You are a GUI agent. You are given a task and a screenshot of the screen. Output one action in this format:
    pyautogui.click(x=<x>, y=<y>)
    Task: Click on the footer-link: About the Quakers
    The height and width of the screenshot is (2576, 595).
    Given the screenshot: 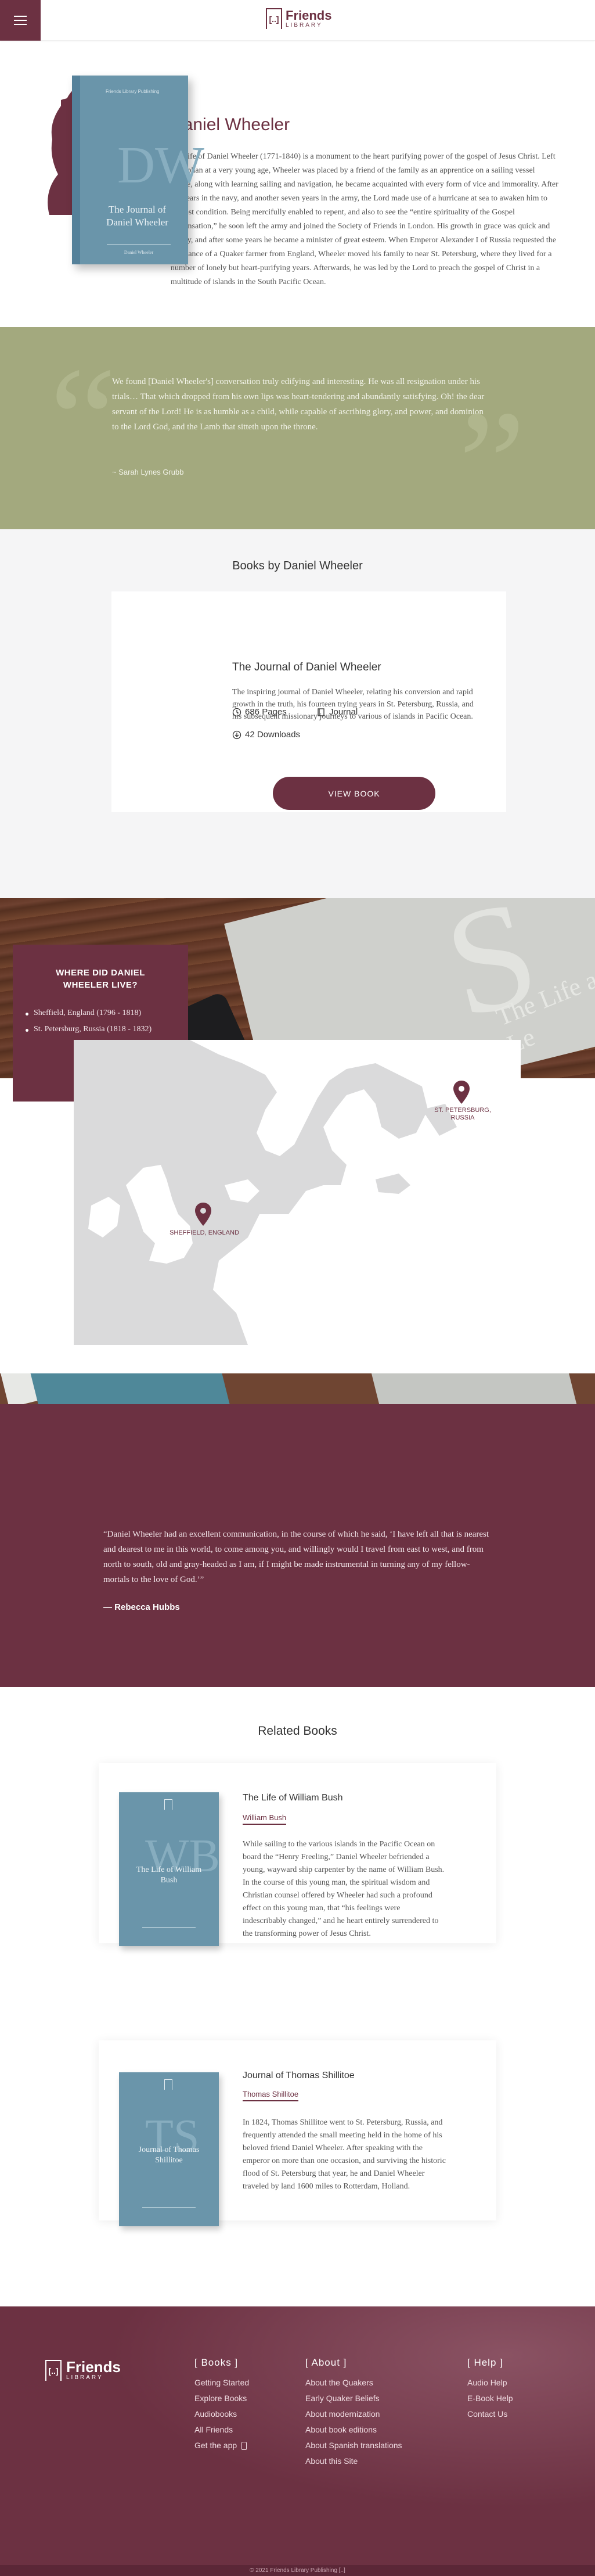 What is the action you would take?
    pyautogui.click(x=353, y=2382)
    